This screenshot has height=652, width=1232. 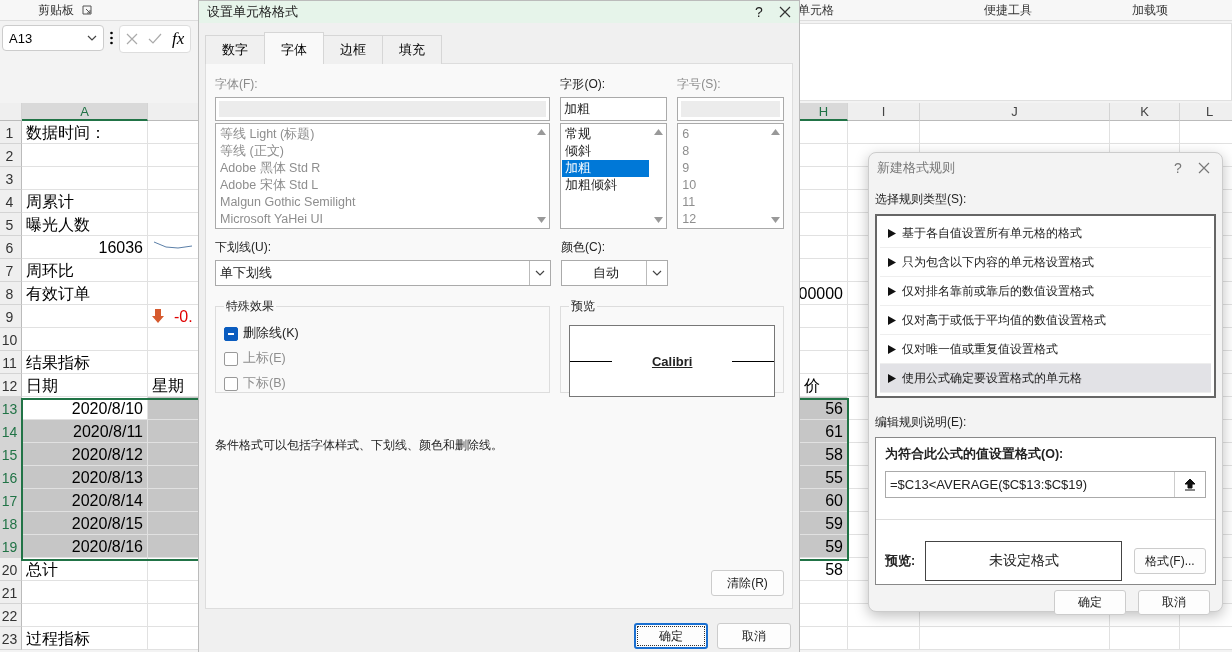 I want to click on tab: 边框, so click(x=353, y=49).